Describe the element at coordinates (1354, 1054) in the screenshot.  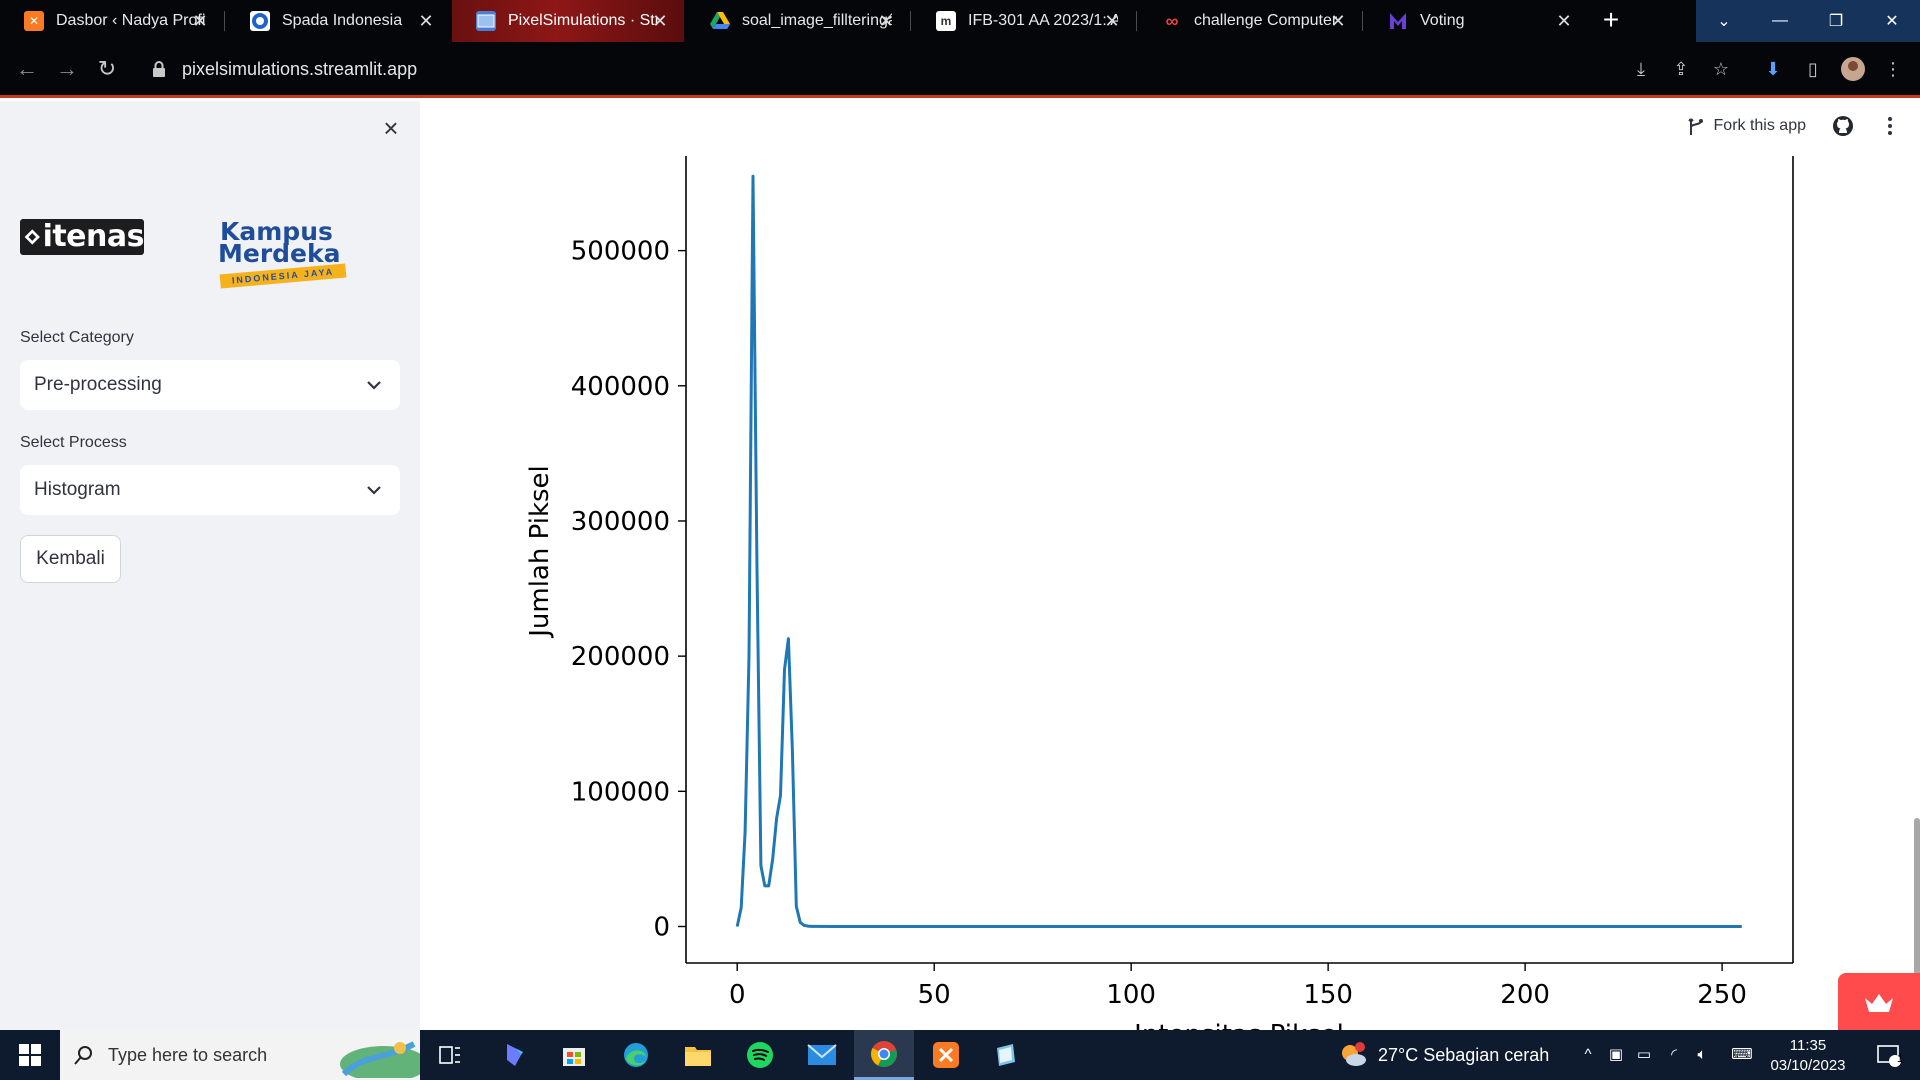
I see `weather-icon` at that location.